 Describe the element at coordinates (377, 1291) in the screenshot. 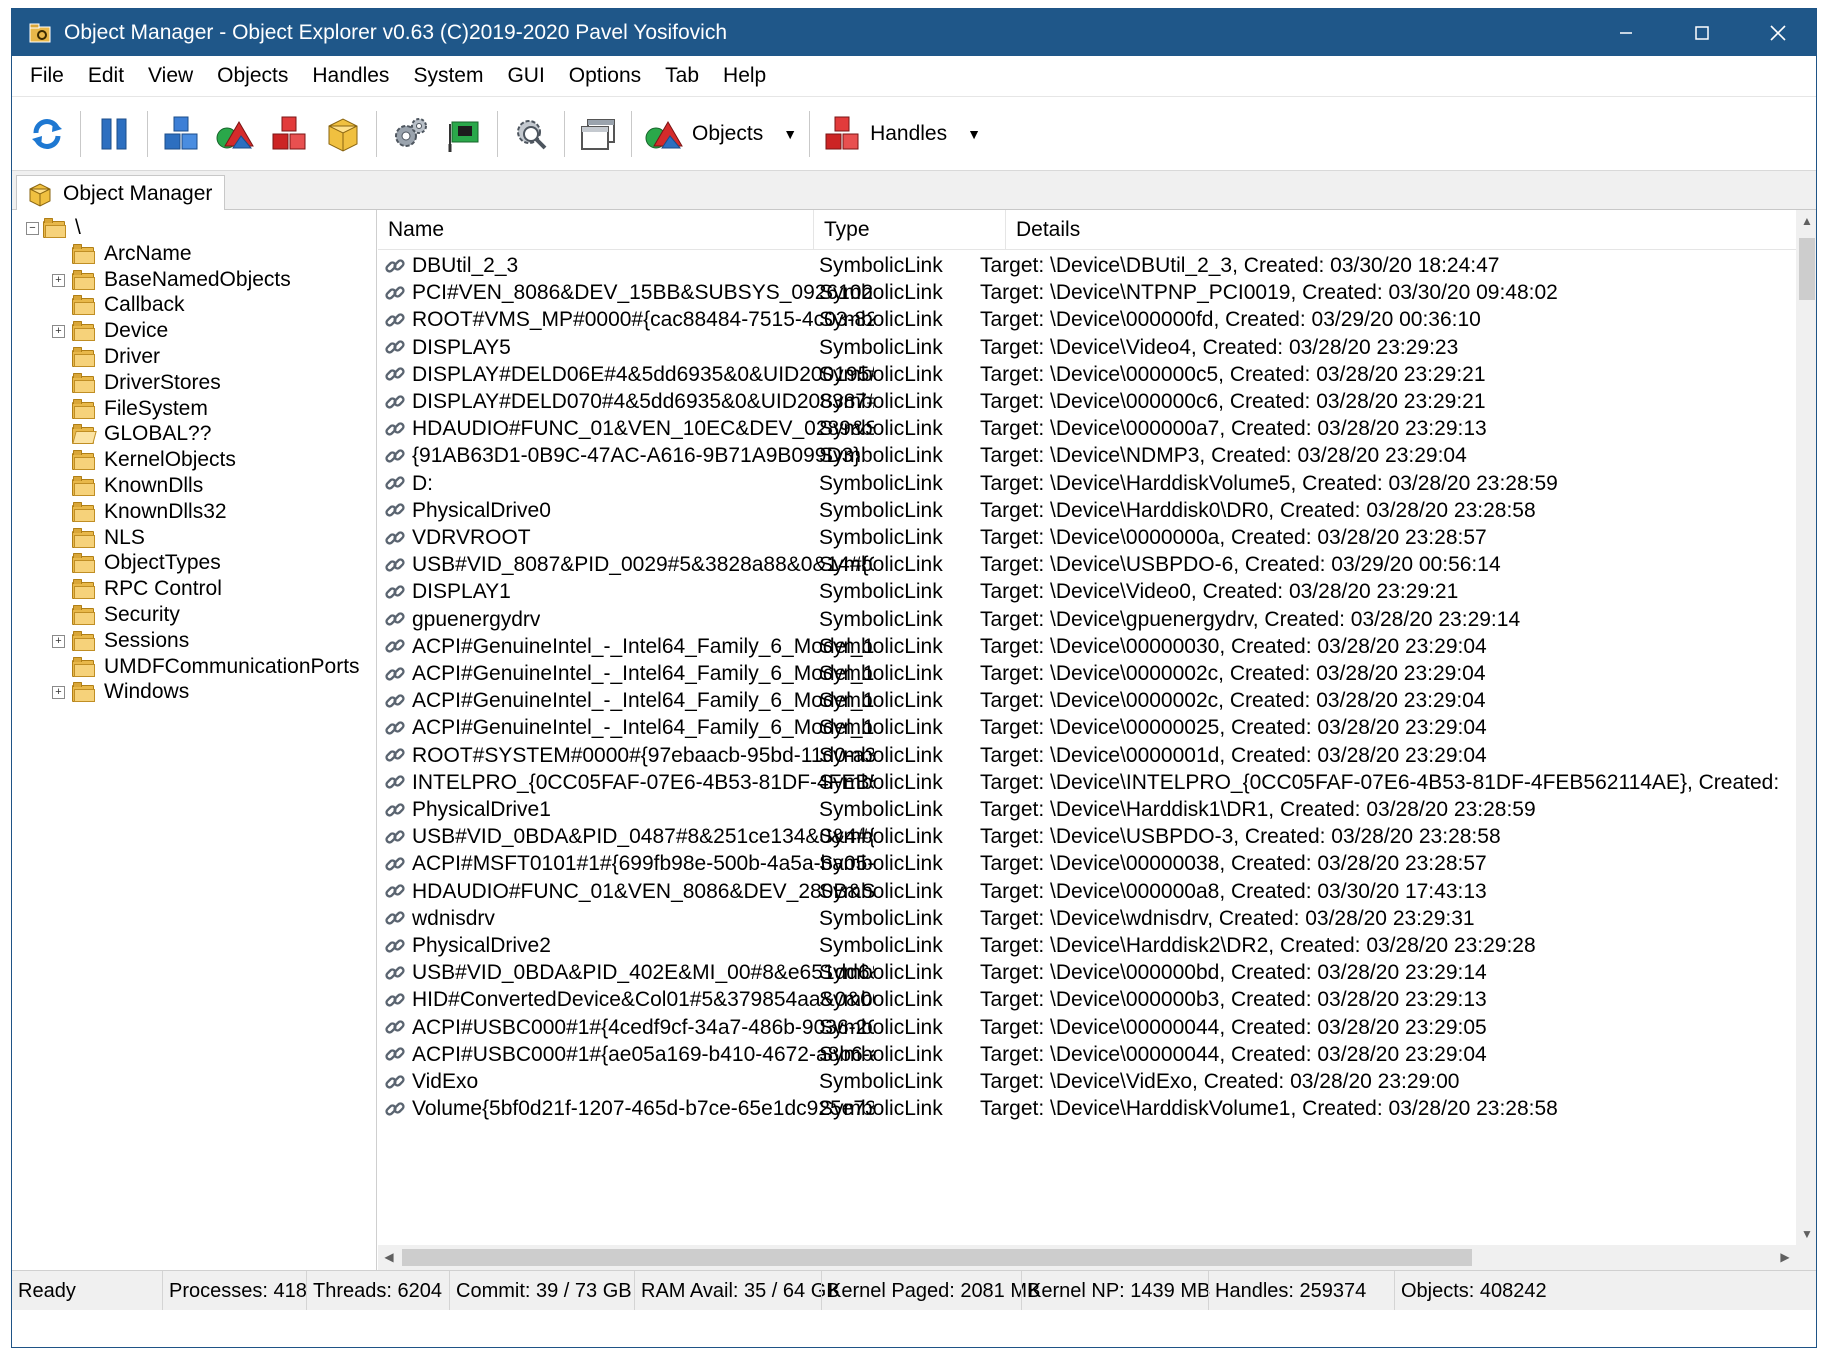

I see `status-threads: Threads: 6204` at that location.